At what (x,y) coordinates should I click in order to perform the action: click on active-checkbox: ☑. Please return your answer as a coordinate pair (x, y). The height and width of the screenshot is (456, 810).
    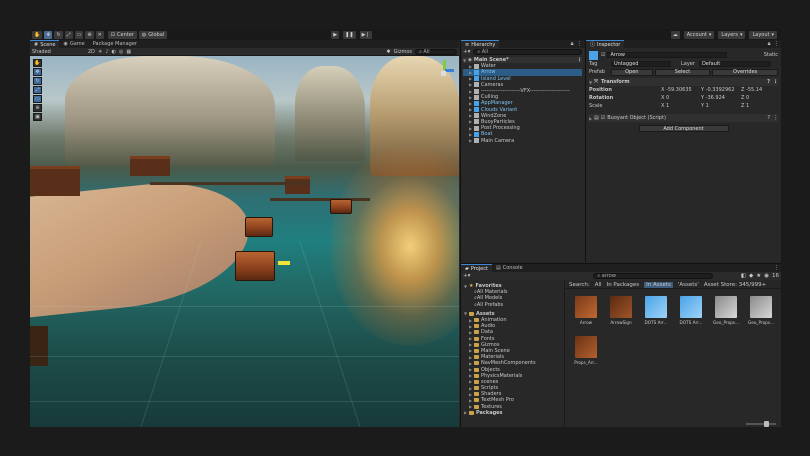
    Looking at the image, I should click on (603, 55).